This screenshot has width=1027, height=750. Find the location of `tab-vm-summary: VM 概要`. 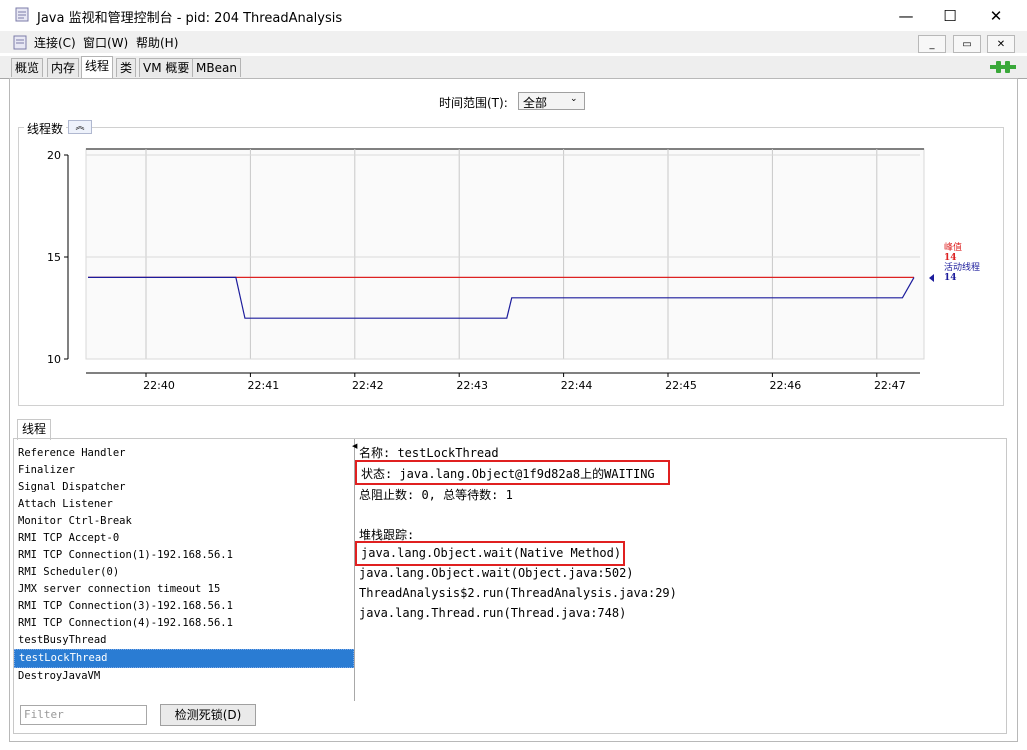

tab-vm-summary: VM 概要 is located at coordinates (166, 67).